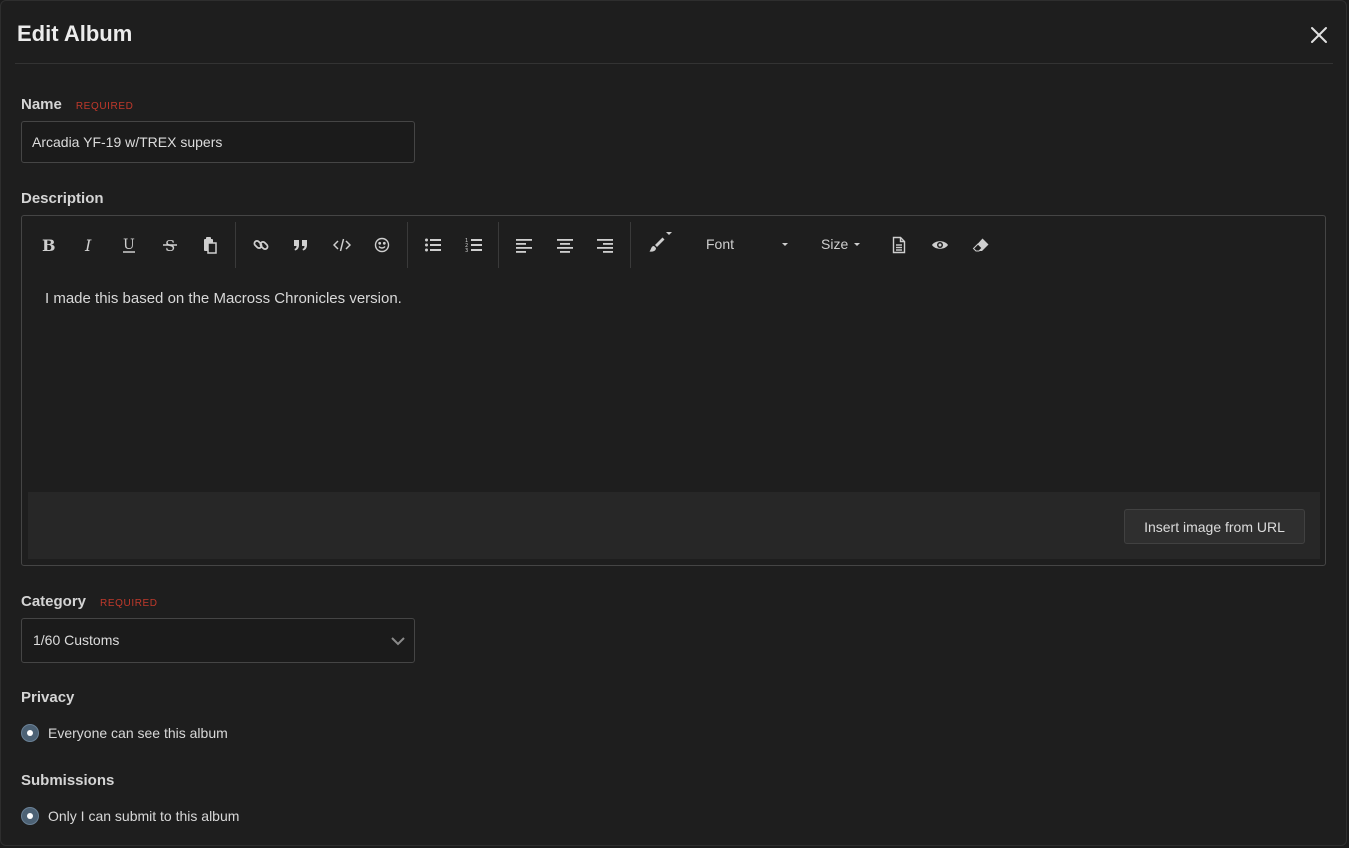 The height and width of the screenshot is (848, 1349). I want to click on insert-image-from-url-button: Insert image from URL, so click(1214, 526).